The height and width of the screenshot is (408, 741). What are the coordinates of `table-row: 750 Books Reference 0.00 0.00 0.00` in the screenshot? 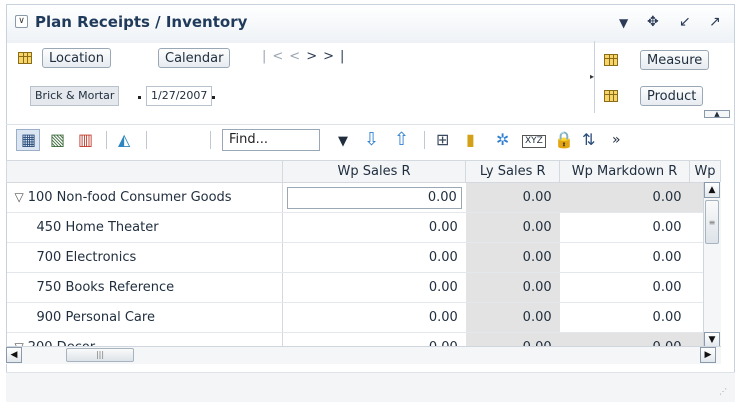 It's located at (363, 287).